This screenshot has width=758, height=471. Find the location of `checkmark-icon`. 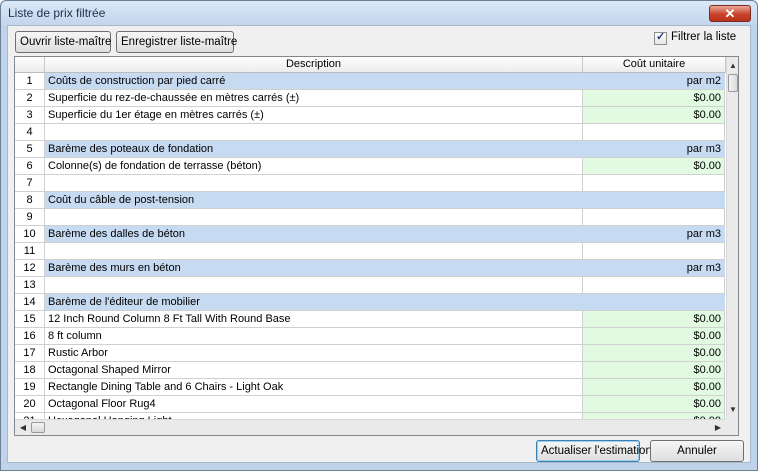

checkmark-icon is located at coordinates (660, 37).